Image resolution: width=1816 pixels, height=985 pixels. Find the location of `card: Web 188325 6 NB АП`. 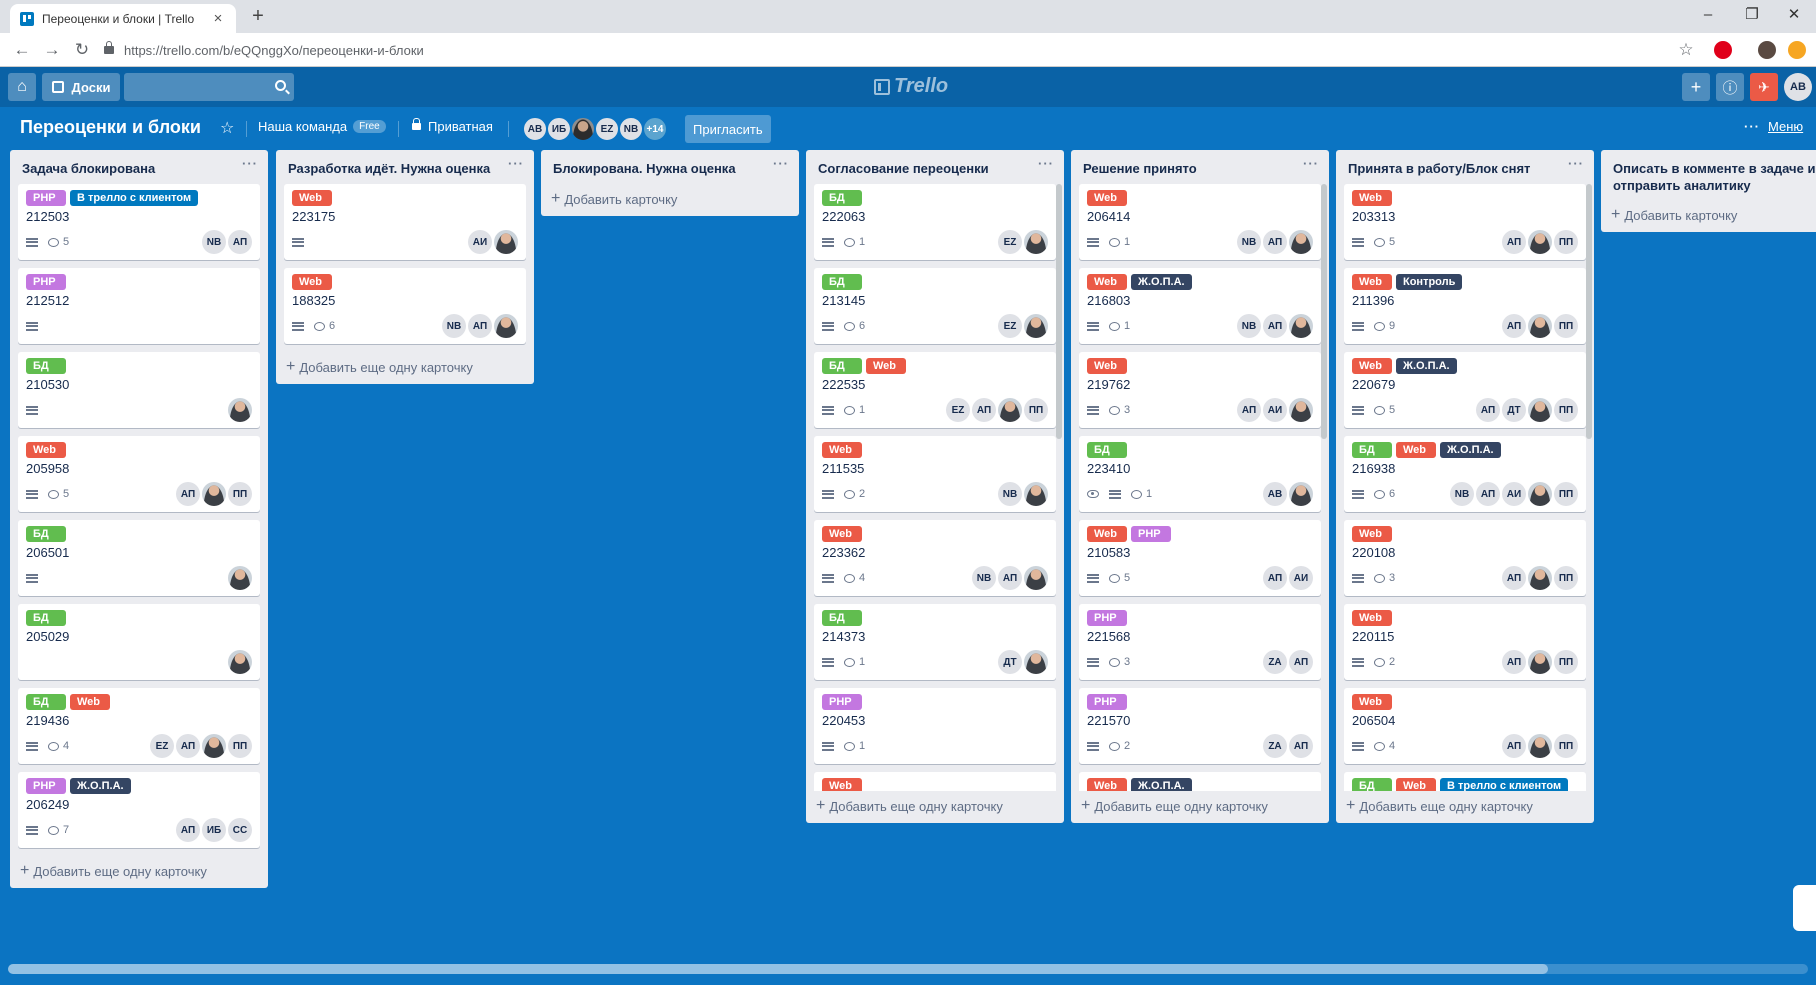

card: Web 188325 6 NB АП is located at coordinates (405, 306).